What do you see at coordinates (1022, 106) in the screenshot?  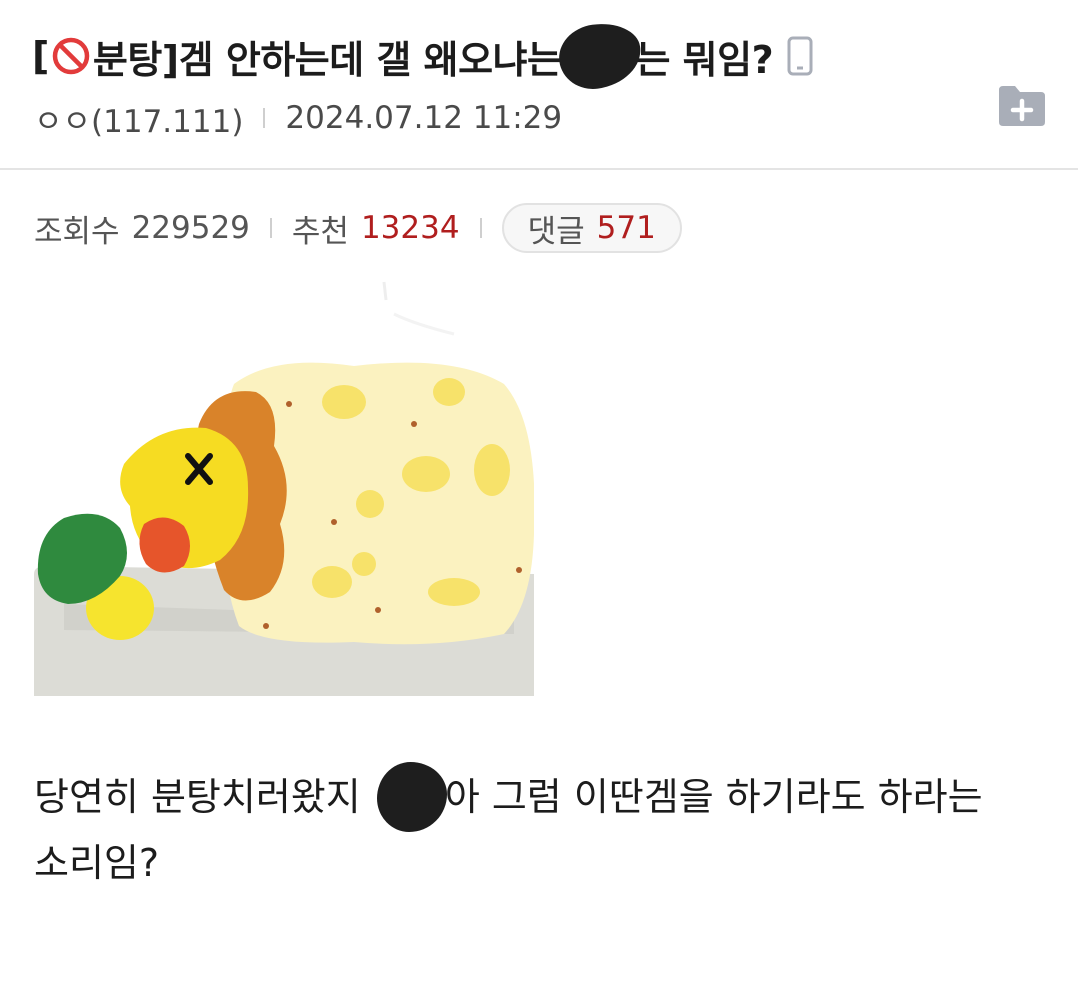 I see `folder-plus-icon` at bounding box center [1022, 106].